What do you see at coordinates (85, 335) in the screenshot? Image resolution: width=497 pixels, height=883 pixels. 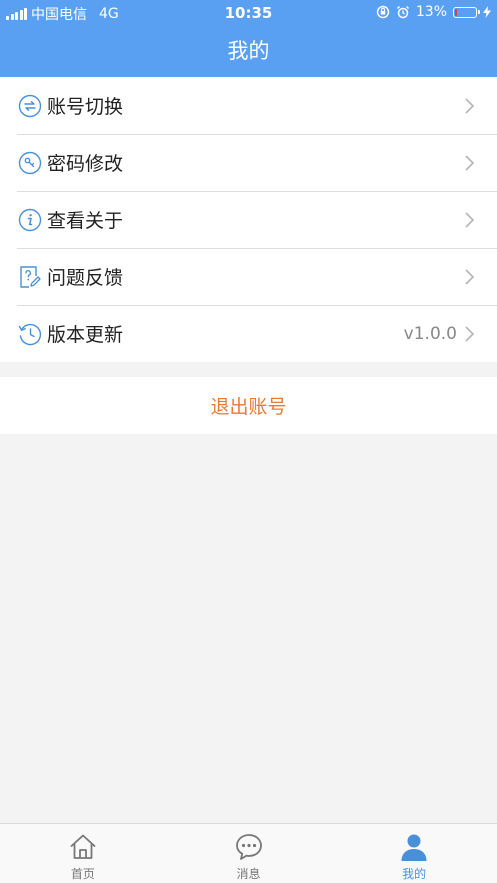 I see `menu-item-label: 版本更新` at bounding box center [85, 335].